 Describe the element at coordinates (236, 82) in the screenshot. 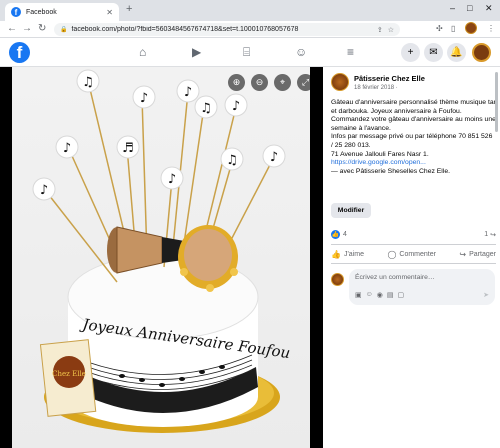

I see `zoom-in-icon: ⊕` at that location.